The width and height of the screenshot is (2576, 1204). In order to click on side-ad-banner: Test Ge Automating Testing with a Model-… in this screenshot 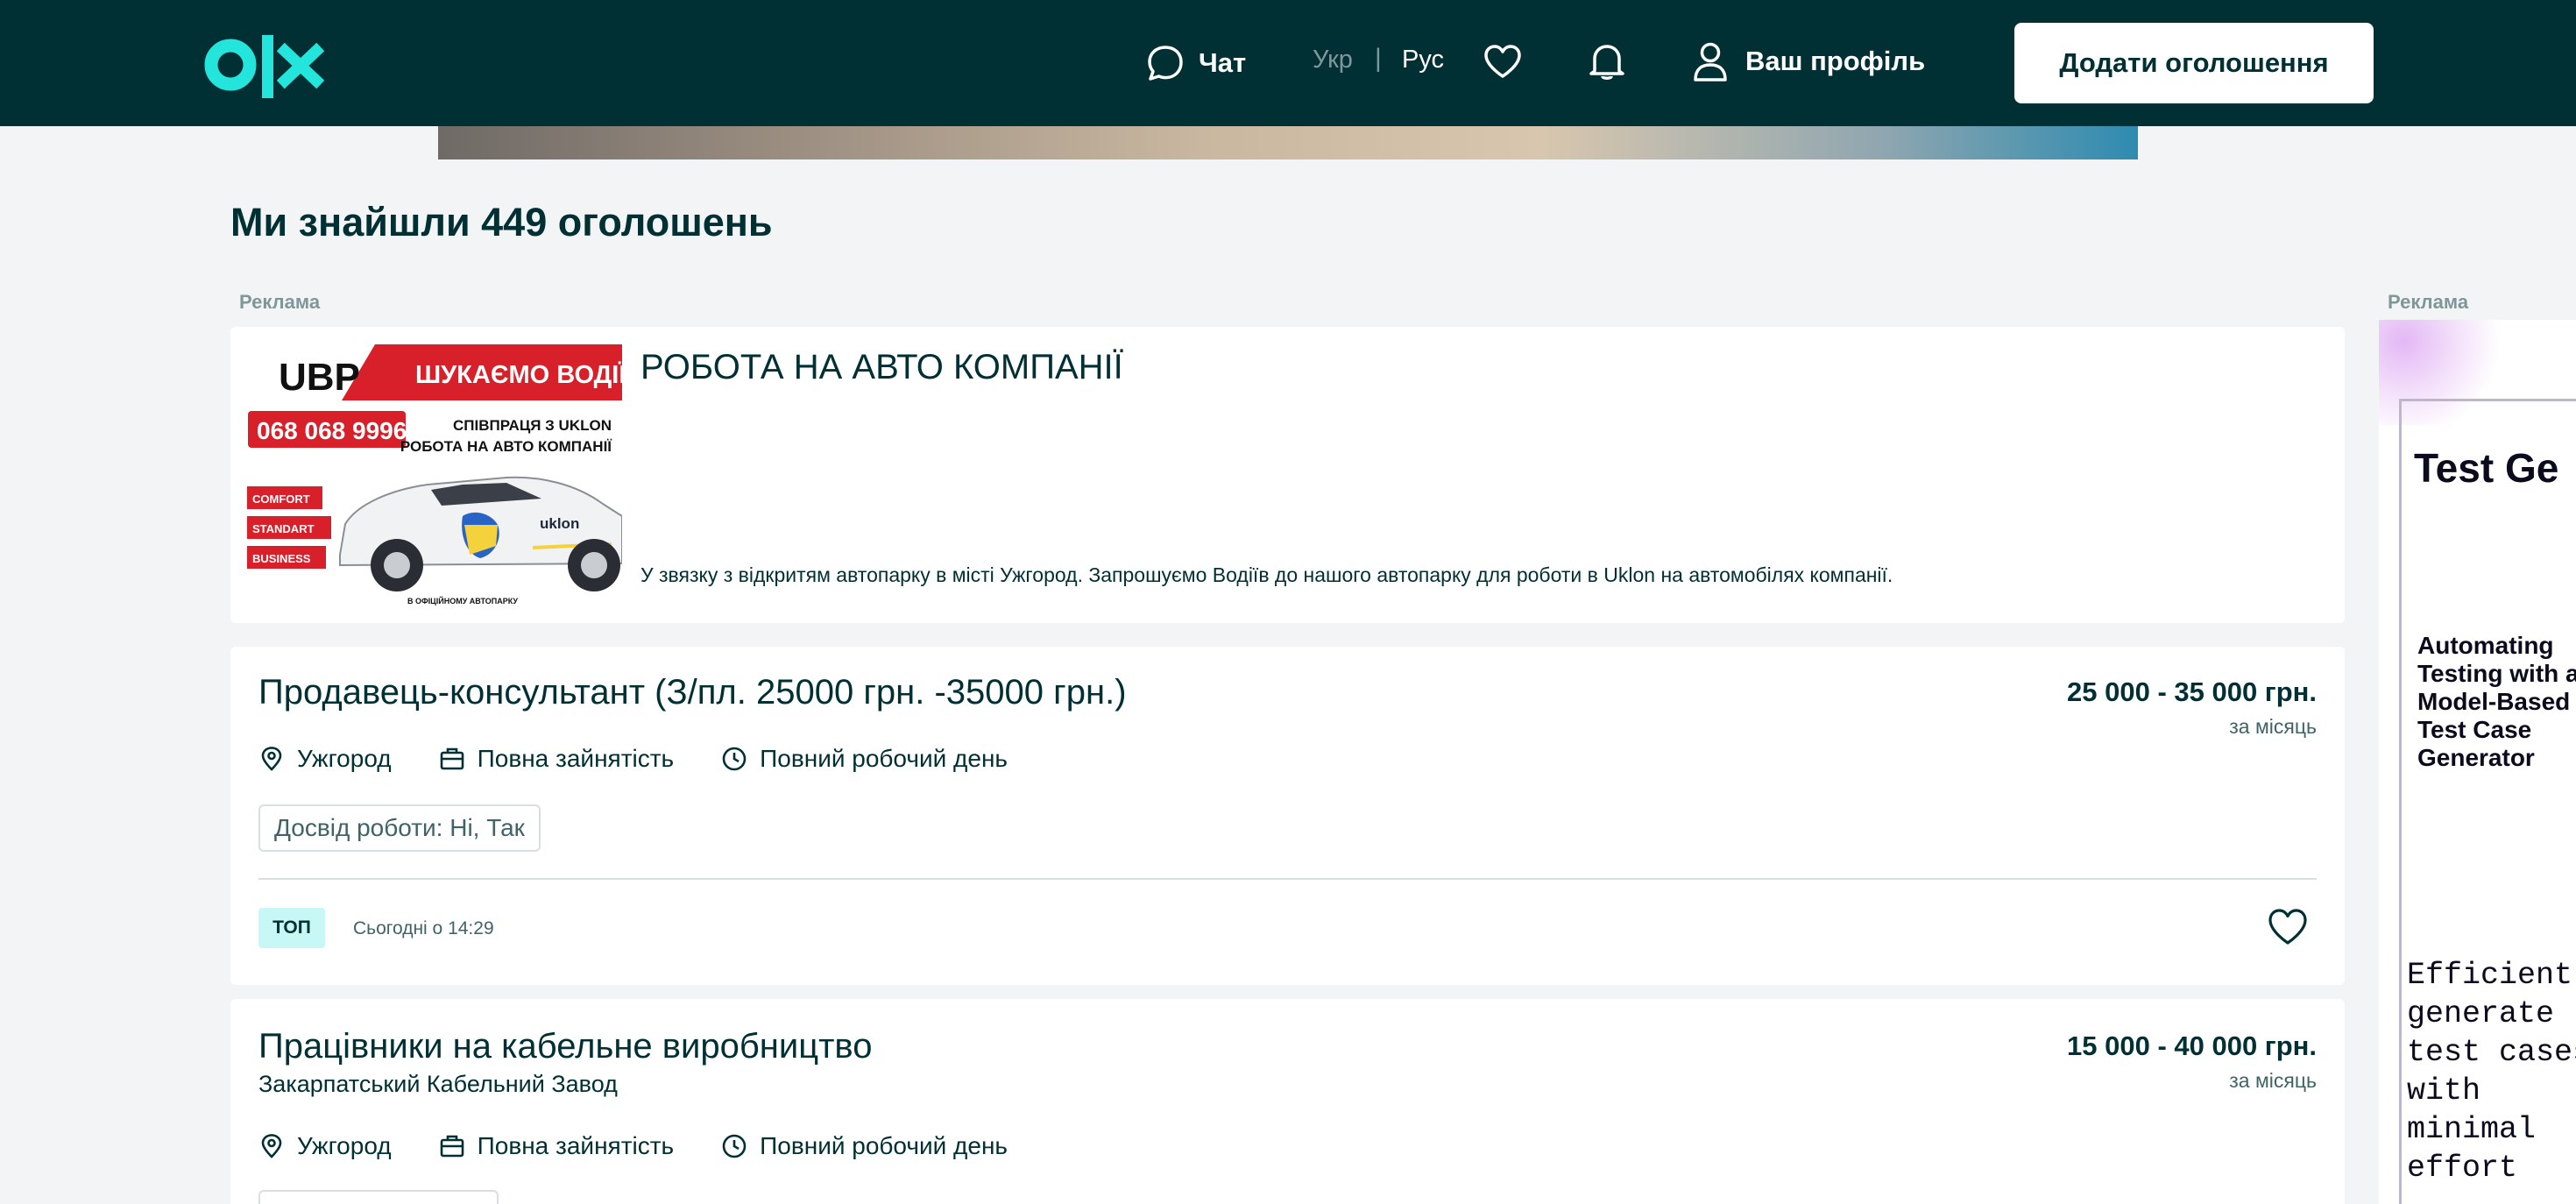, I will do `click(2477, 762)`.